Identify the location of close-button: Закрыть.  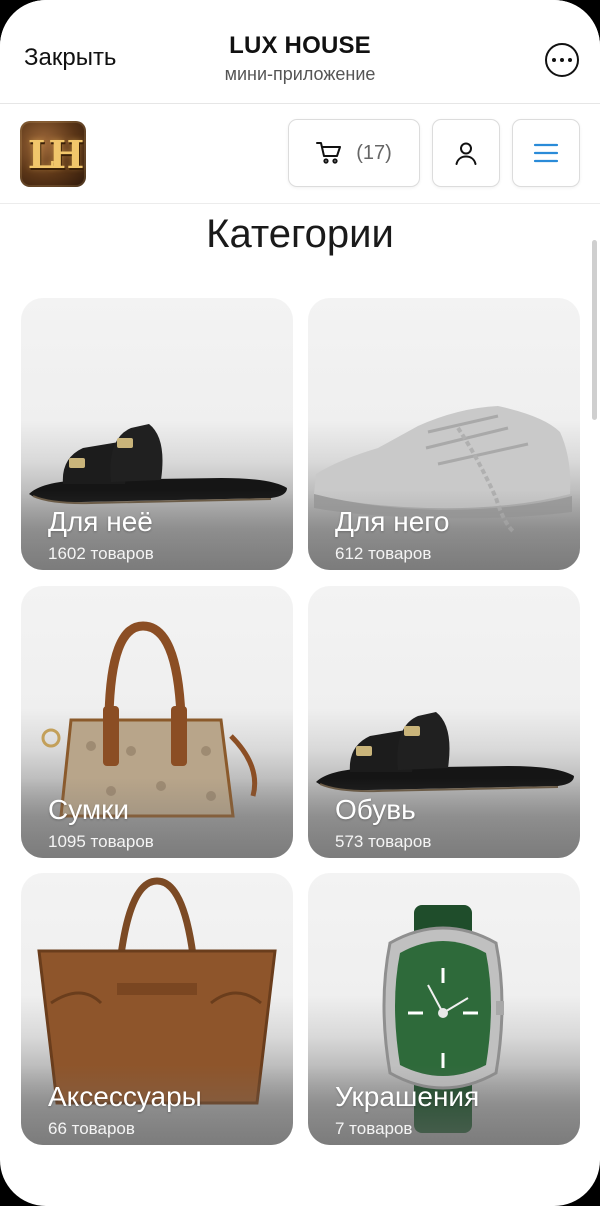
(70, 58).